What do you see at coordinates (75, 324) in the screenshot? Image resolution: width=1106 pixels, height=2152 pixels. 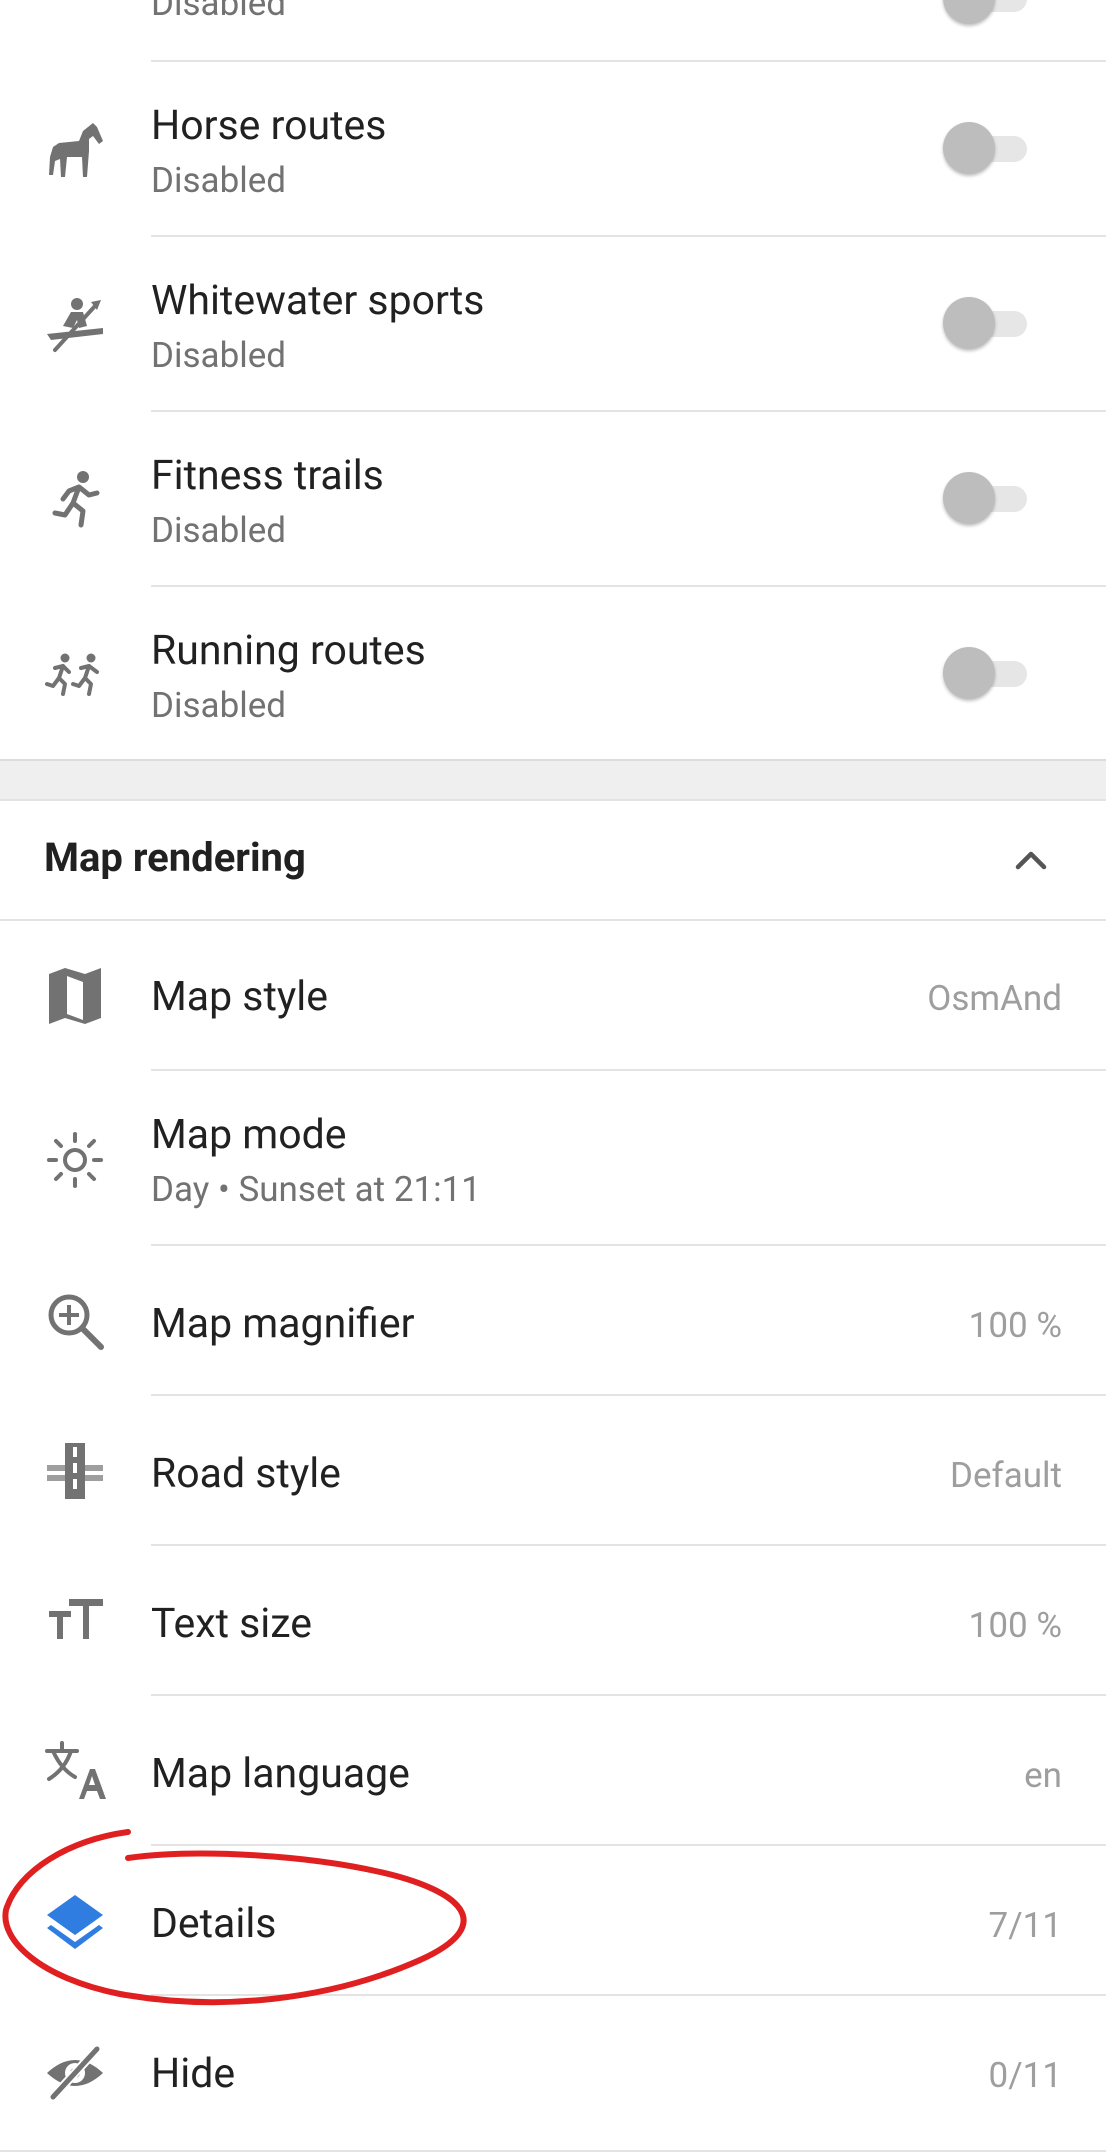 I see `kayak-icon` at bounding box center [75, 324].